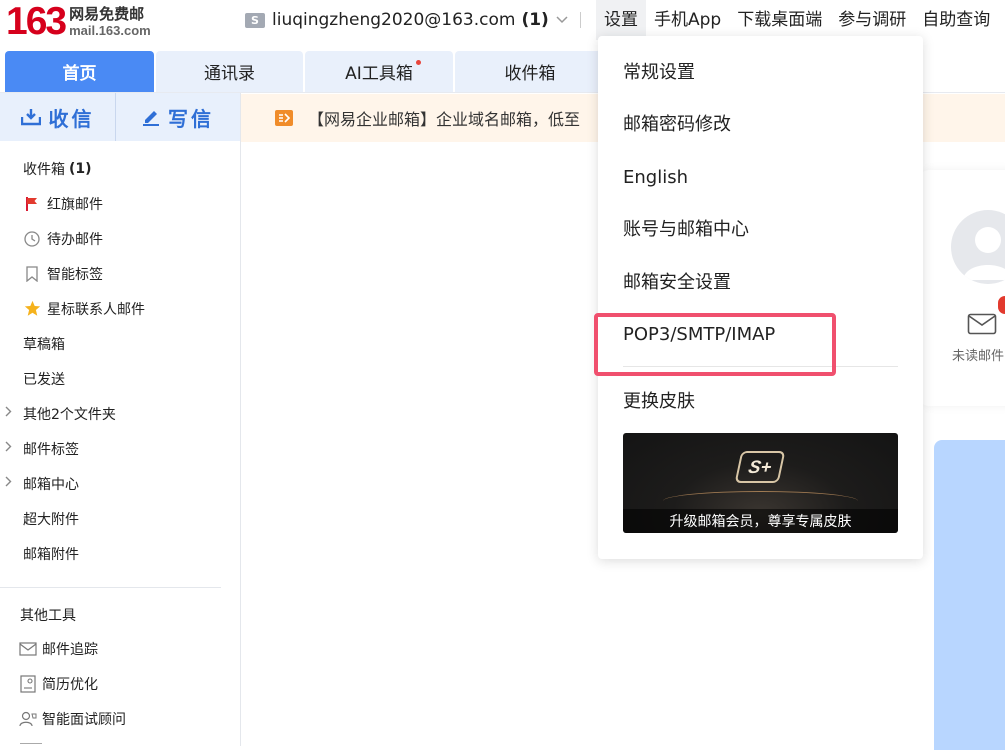 The height and width of the screenshot is (750, 1005). I want to click on compose-bar: 收信 写信, so click(120, 117).